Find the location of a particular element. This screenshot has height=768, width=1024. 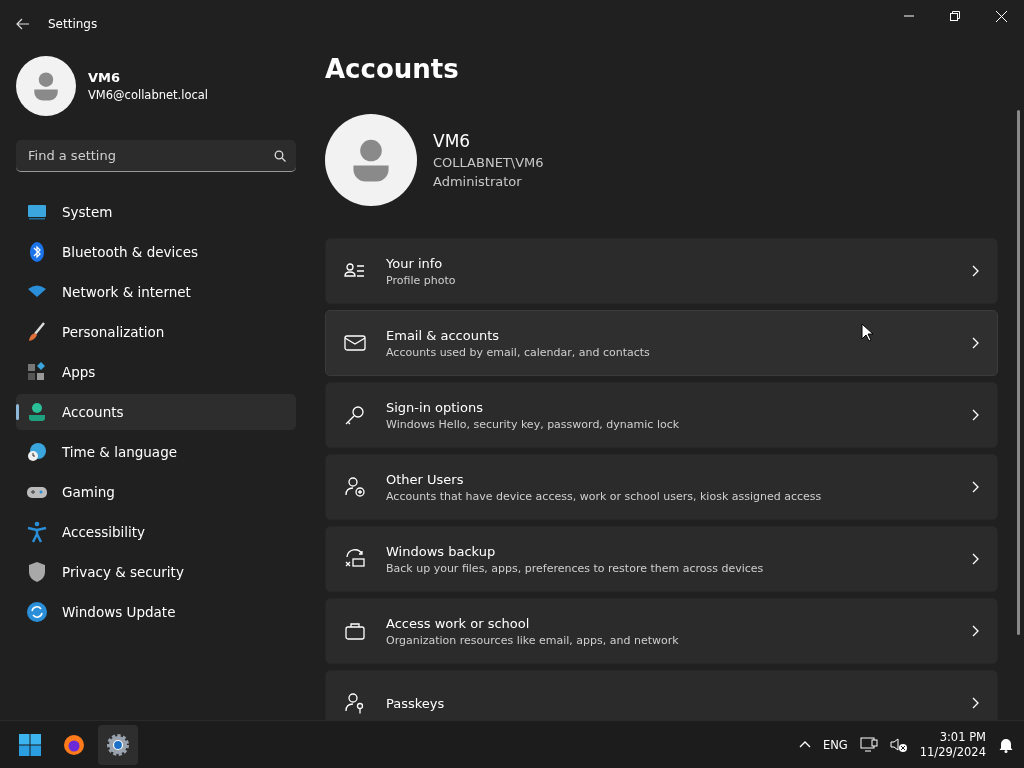

windows-logo-icon is located at coordinates (30, 744).